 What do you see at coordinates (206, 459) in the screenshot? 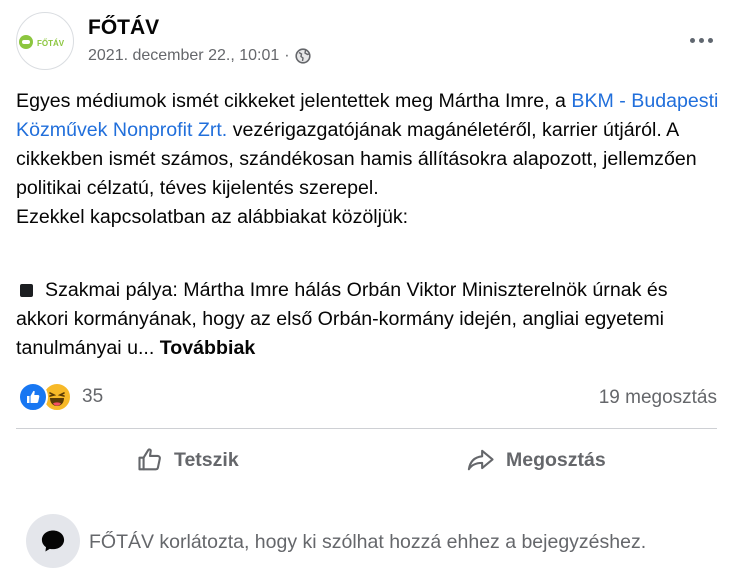
I see `like-button-label: Tetszik` at bounding box center [206, 459].